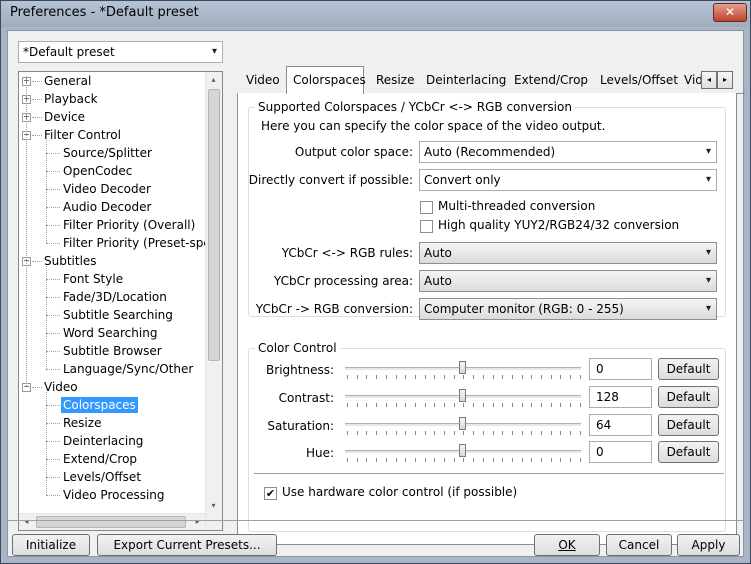  Describe the element at coordinates (118, 315) in the screenshot. I see `tree-item: Subtitle Searching` at that location.